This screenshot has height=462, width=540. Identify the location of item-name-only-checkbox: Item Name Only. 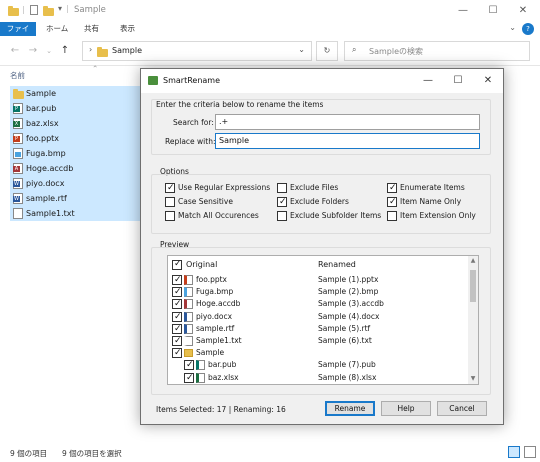
(424, 202).